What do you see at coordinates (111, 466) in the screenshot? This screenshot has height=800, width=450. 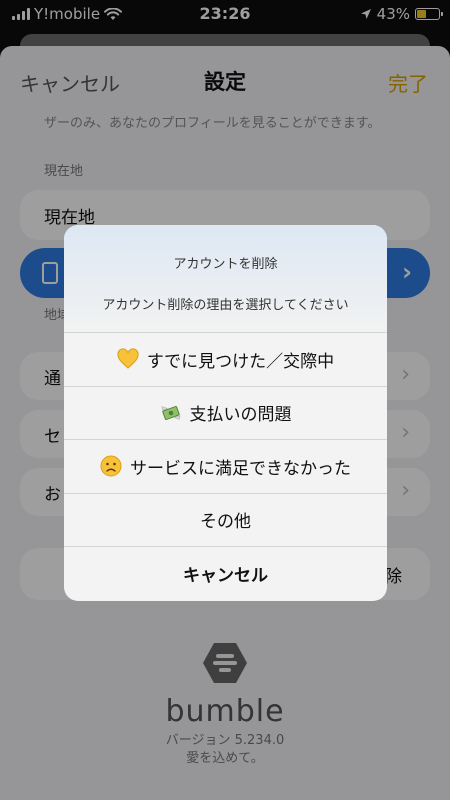 I see `frowning-face-icon` at bounding box center [111, 466].